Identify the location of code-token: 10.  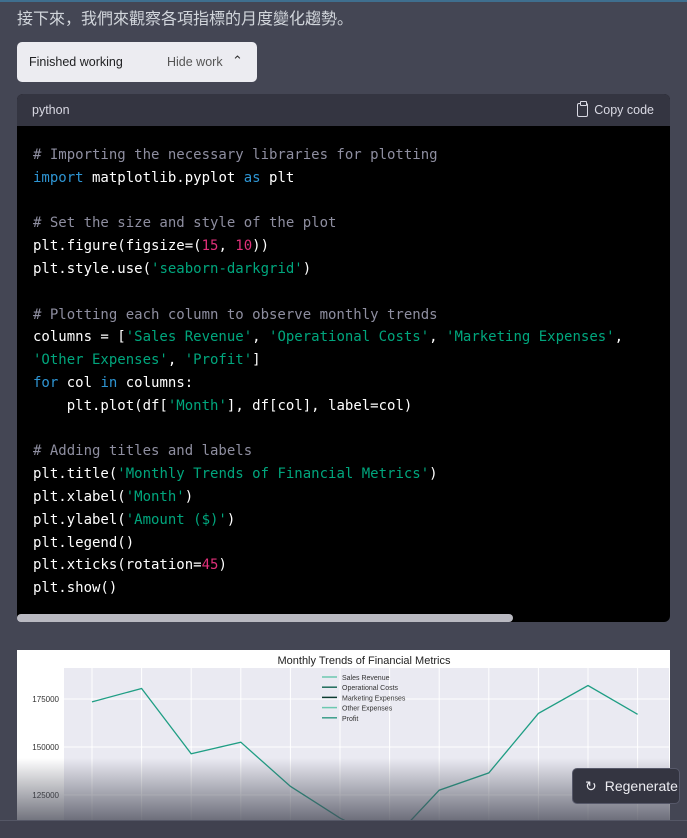
(244, 246).